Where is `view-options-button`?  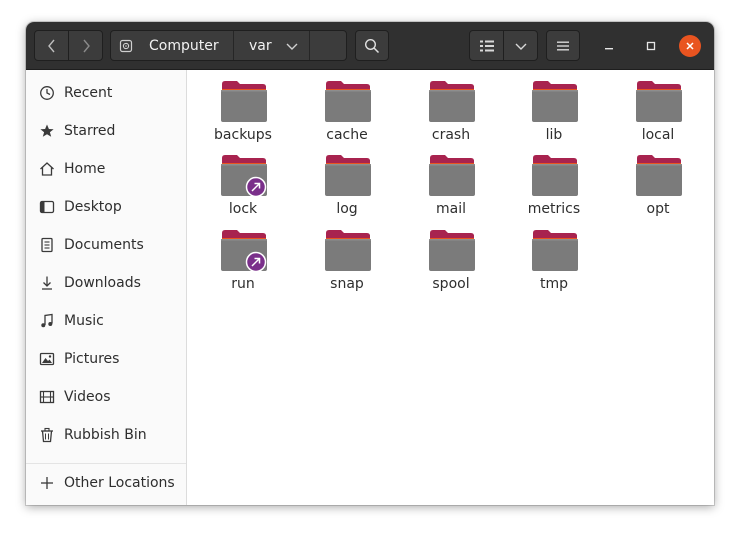 view-options-button is located at coordinates (520, 45).